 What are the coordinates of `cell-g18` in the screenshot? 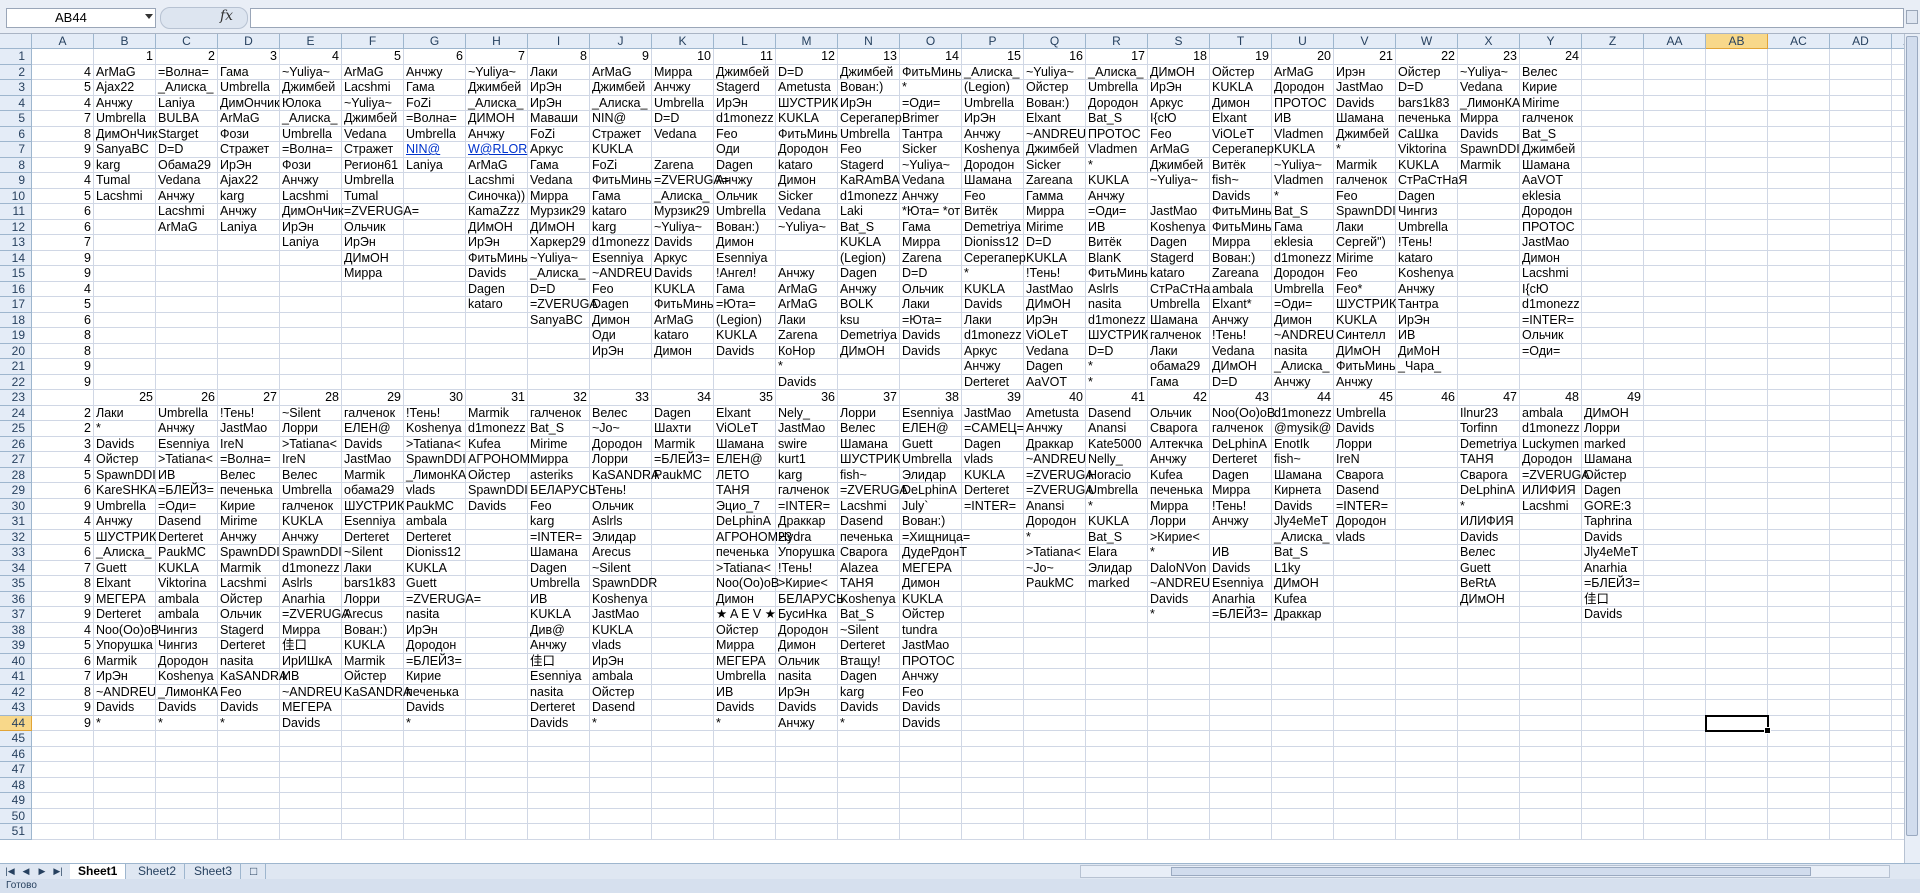 It's located at (435, 320).